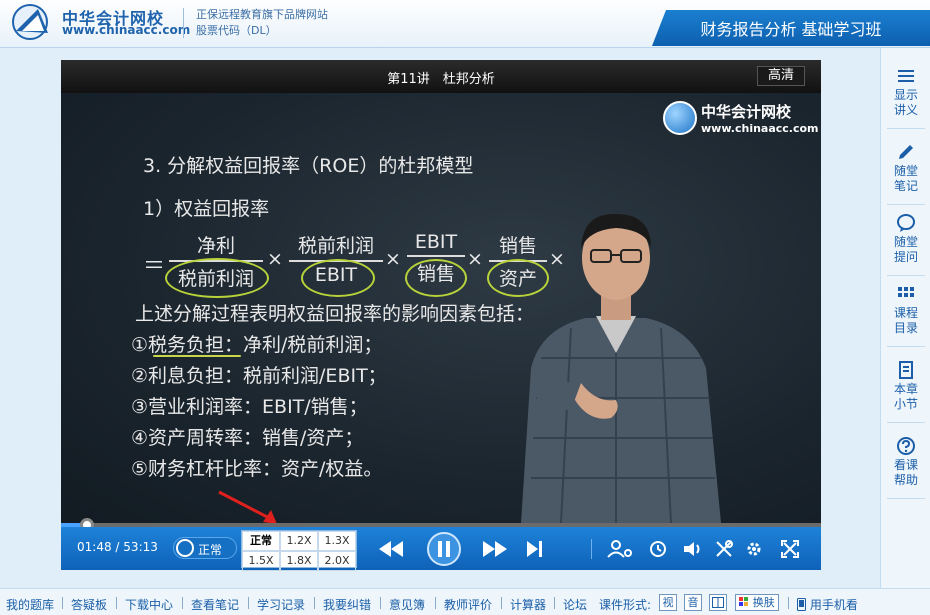 The height and width of the screenshot is (615, 930). Describe the element at coordinates (261, 561) in the screenshot. I see `speed-option: 1.5X` at that location.